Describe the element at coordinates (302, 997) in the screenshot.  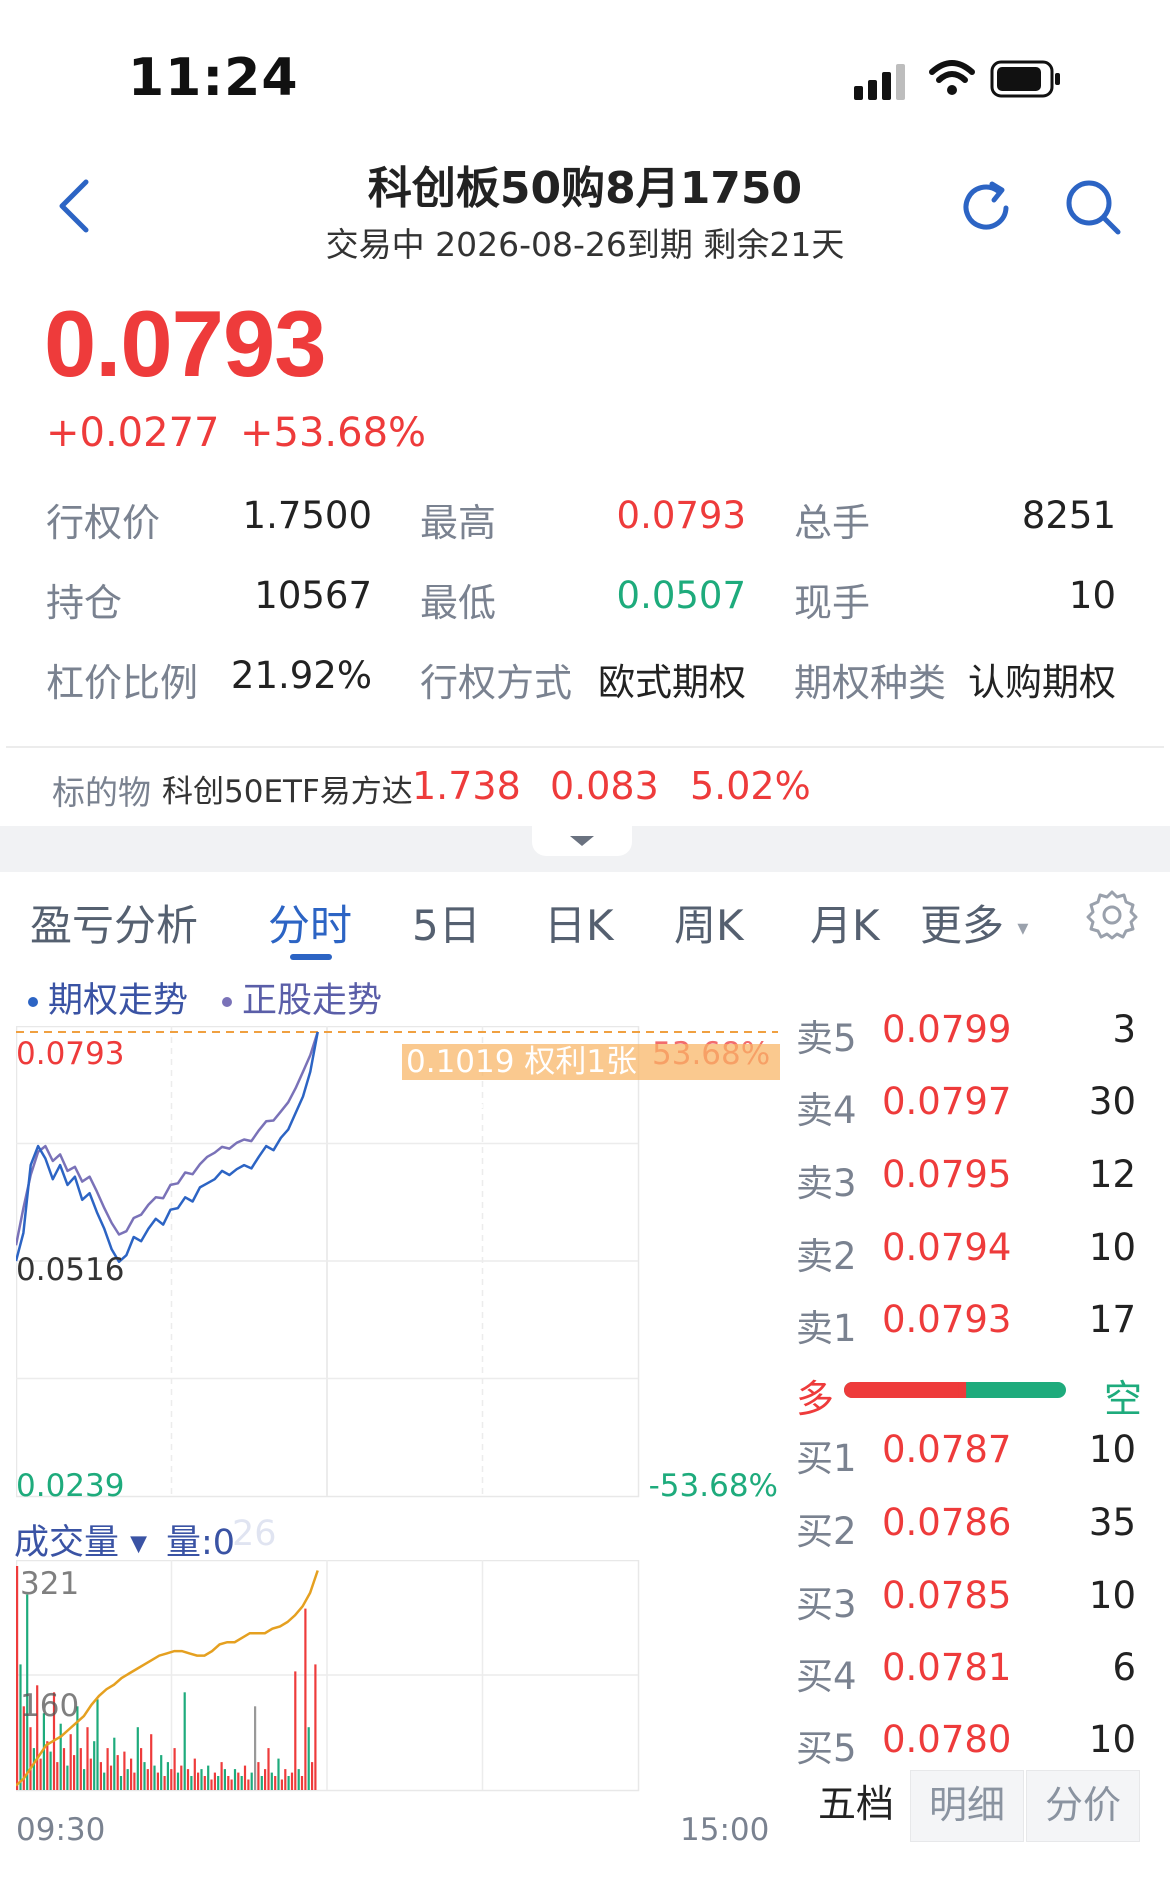
I see `legend-stock-trend: 正股走势` at that location.